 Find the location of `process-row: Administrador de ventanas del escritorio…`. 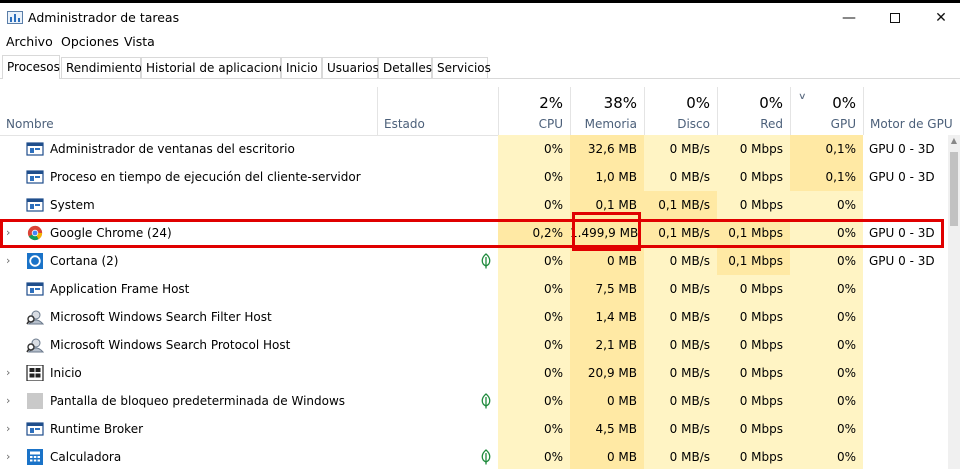

process-row: Administrador de ventanas del escritorio… is located at coordinates (480, 149).